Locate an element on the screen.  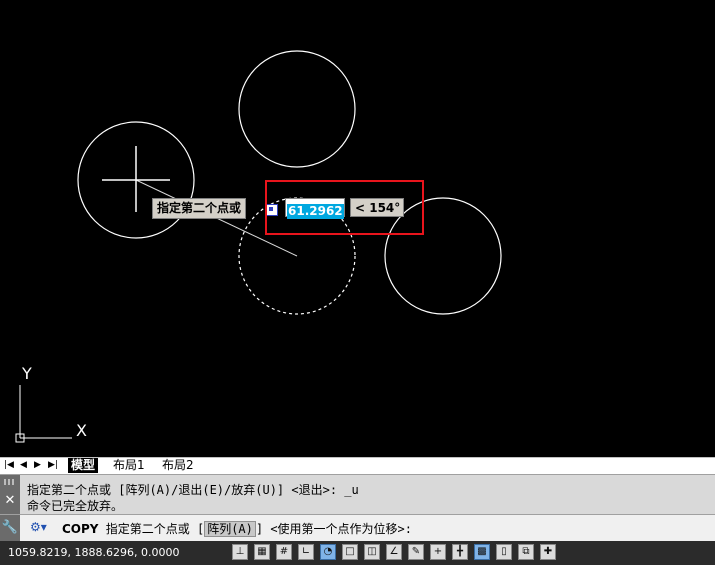
polar-toggle-icon: ◔ is located at coordinates (328, 552).